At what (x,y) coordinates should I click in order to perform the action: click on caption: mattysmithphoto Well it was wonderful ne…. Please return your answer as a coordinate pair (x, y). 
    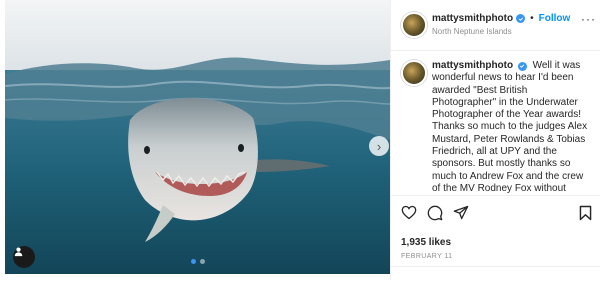
    Looking at the image, I should click on (512, 127).